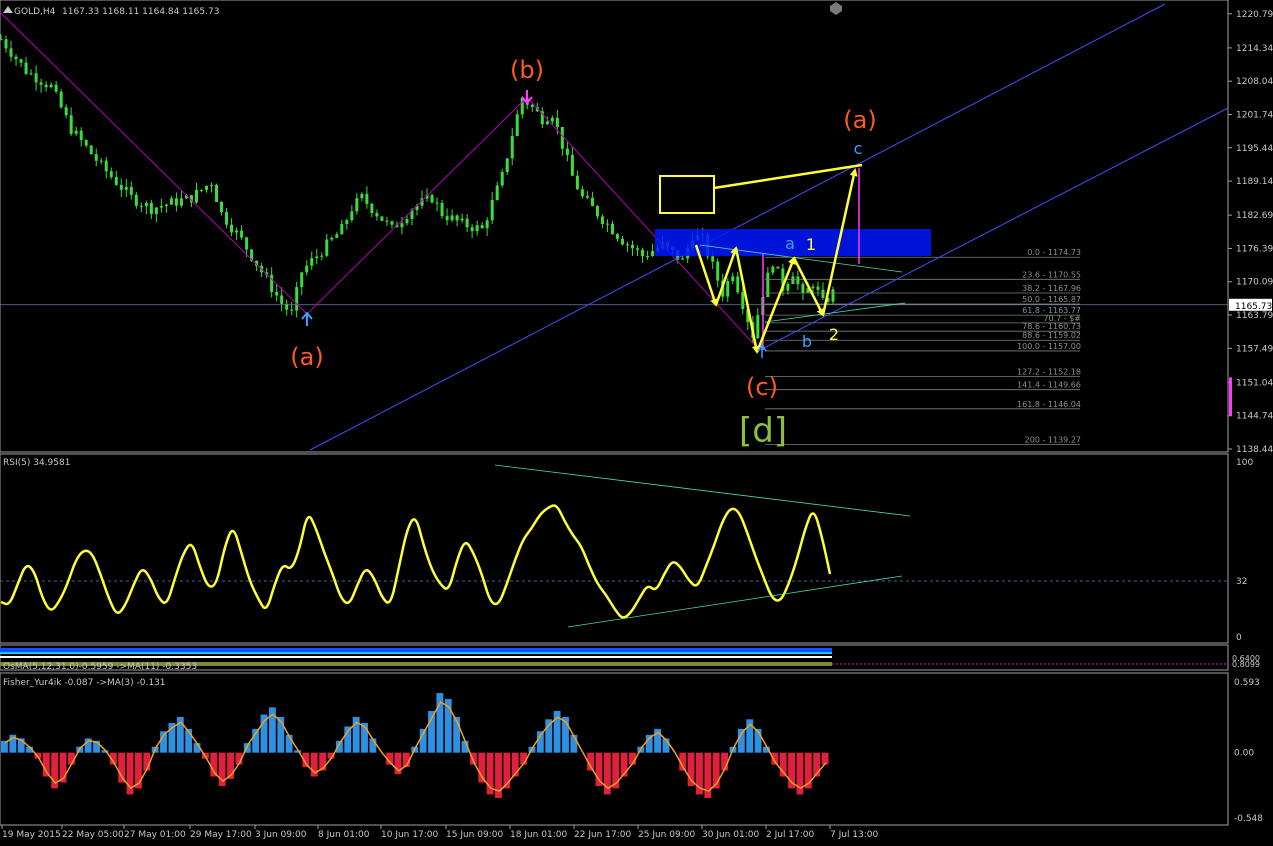 The height and width of the screenshot is (846, 1273). I want to click on wave-label: b, so click(807, 341).